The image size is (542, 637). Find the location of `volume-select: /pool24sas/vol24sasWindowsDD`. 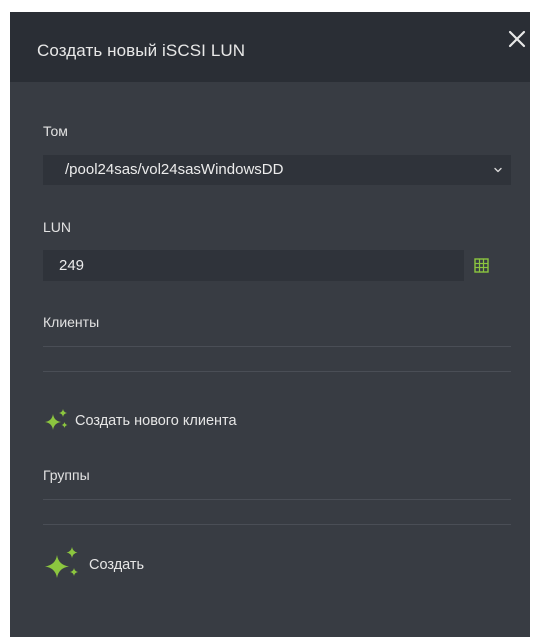

volume-select: /pool24sas/vol24sasWindowsDD is located at coordinates (277, 170).